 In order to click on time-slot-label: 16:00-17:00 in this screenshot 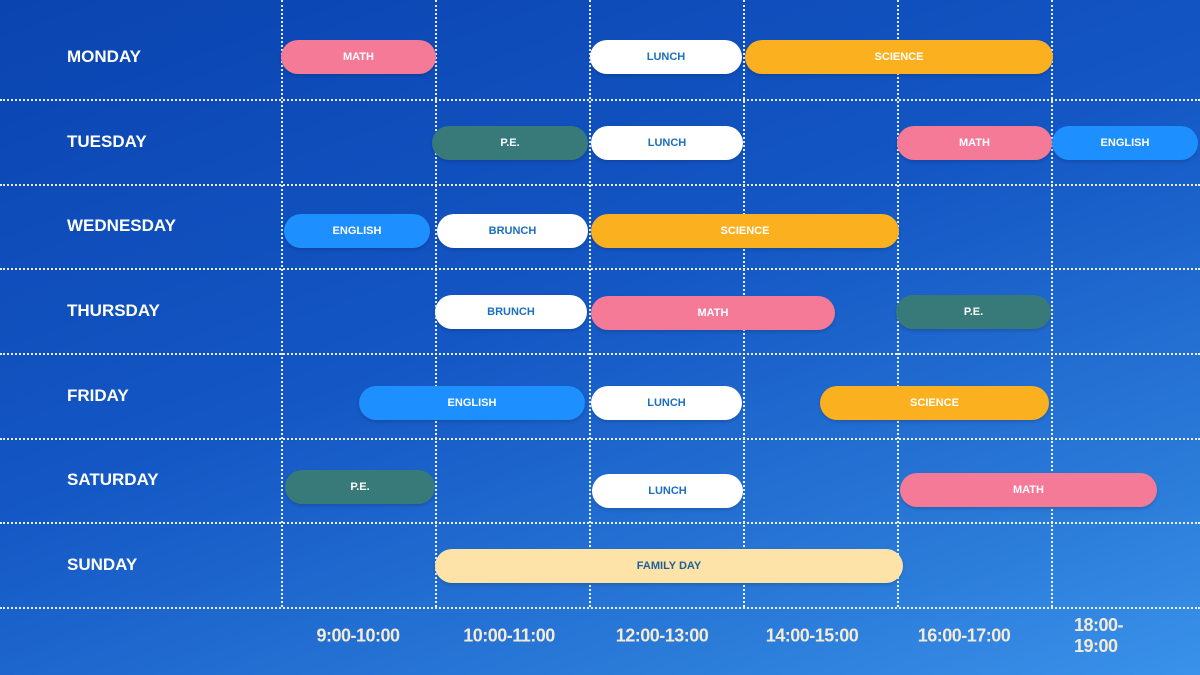, I will do `click(964, 635)`.